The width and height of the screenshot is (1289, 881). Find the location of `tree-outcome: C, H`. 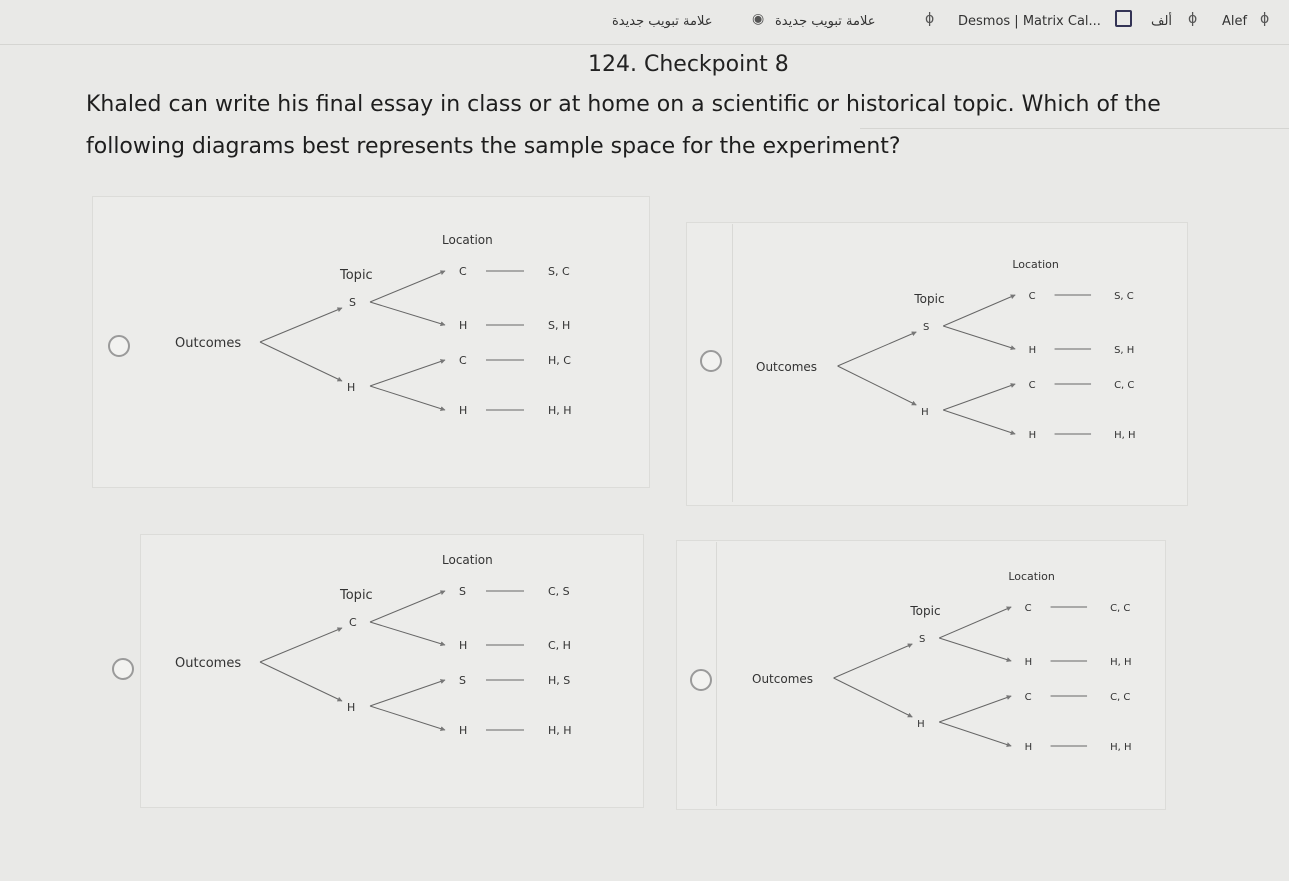

tree-outcome: C, H is located at coordinates (559, 645).